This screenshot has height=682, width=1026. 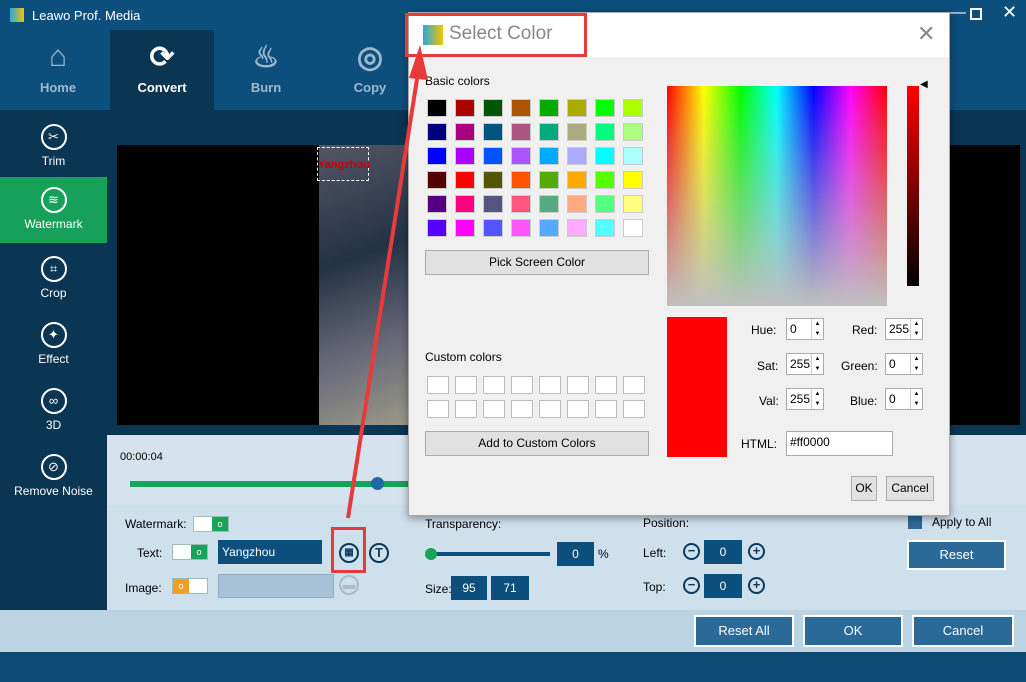 What do you see at coordinates (537, 443) in the screenshot?
I see `add-custom-colors-button: Add to Custom Colors` at bounding box center [537, 443].